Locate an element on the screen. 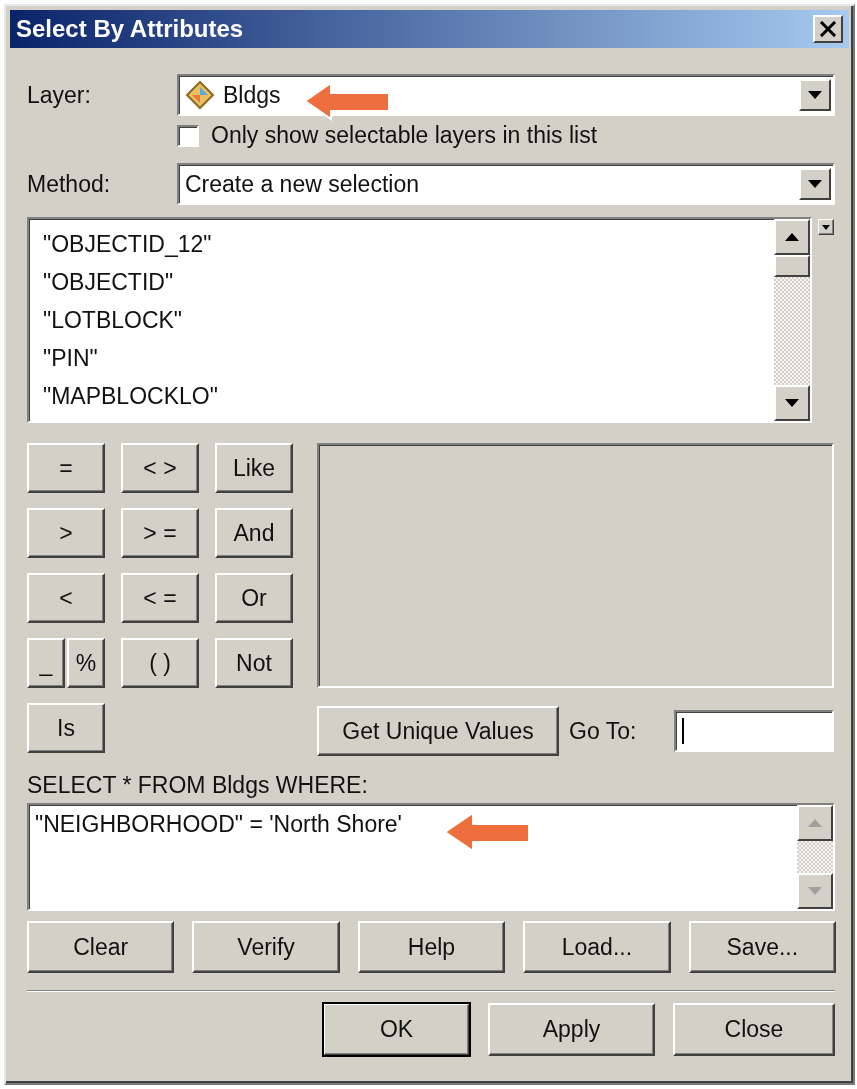 This screenshot has width=857, height=1089. dialog-button: Apply is located at coordinates (571, 1029).